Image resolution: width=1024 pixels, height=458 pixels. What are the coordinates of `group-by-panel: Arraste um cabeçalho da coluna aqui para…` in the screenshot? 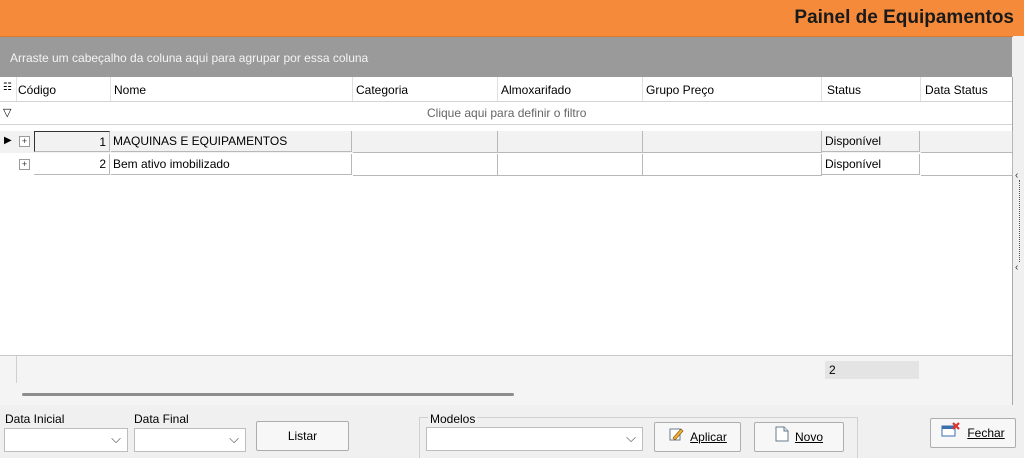 It's located at (506, 57).